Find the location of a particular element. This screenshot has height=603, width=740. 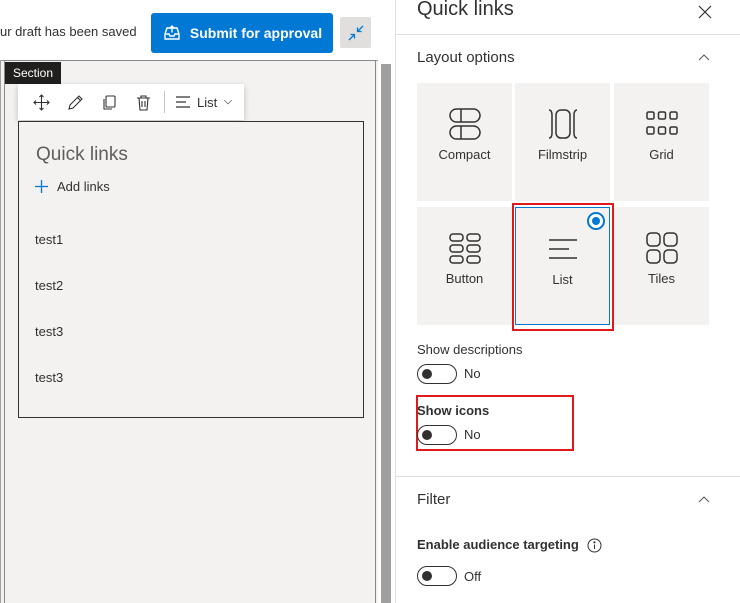

collapse-button is located at coordinates (355, 32).